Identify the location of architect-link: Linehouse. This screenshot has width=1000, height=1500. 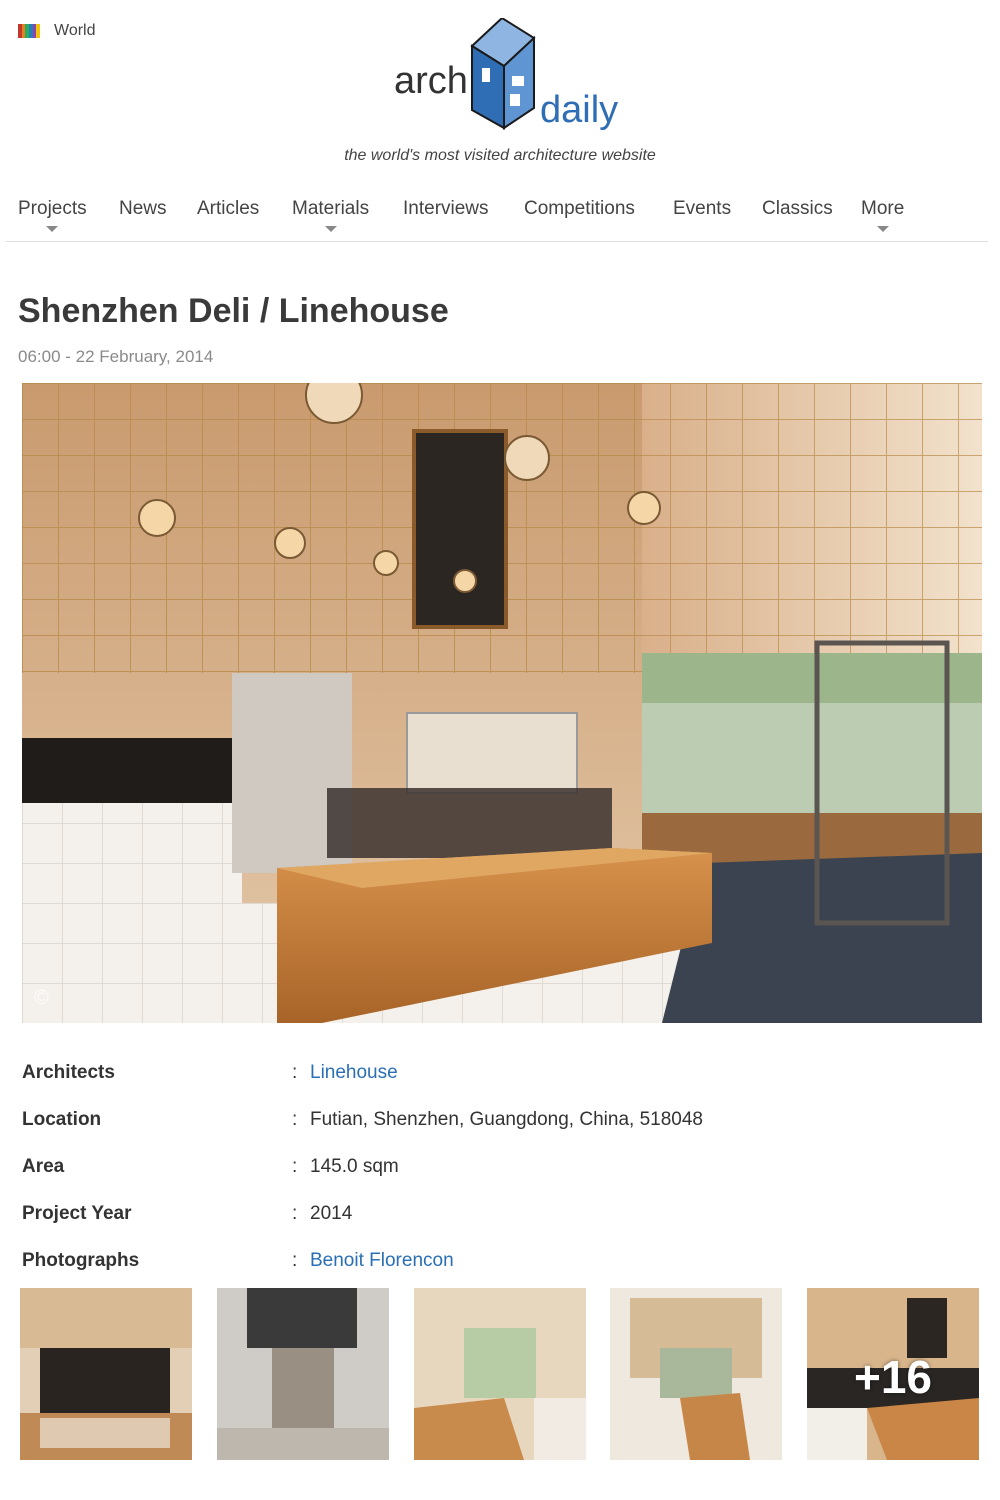
(354, 1073).